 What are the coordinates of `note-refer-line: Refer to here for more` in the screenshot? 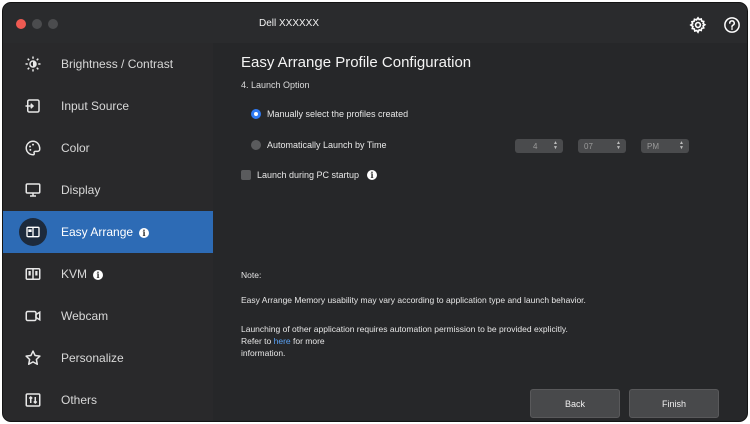 It's located at (283, 341).